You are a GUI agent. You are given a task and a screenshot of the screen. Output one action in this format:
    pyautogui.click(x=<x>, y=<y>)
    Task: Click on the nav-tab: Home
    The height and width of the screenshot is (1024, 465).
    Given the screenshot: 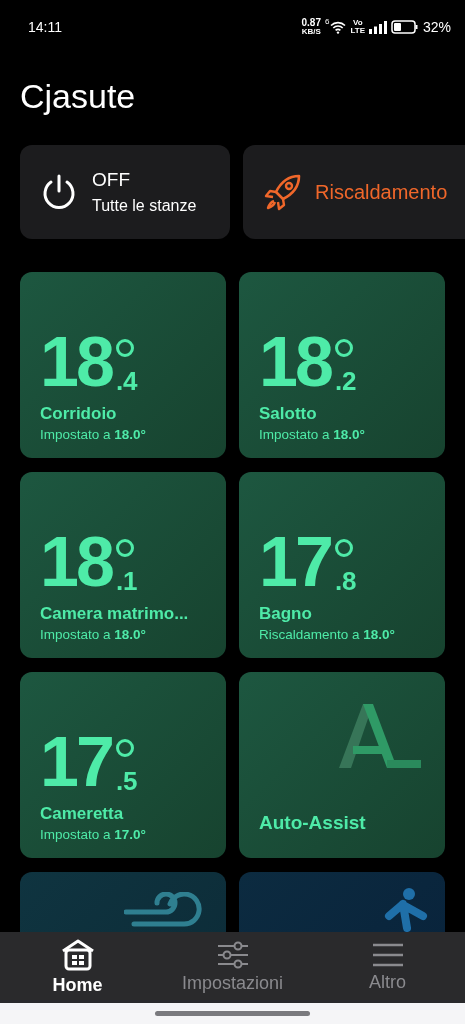 What is the action you would take?
    pyautogui.click(x=77, y=967)
    